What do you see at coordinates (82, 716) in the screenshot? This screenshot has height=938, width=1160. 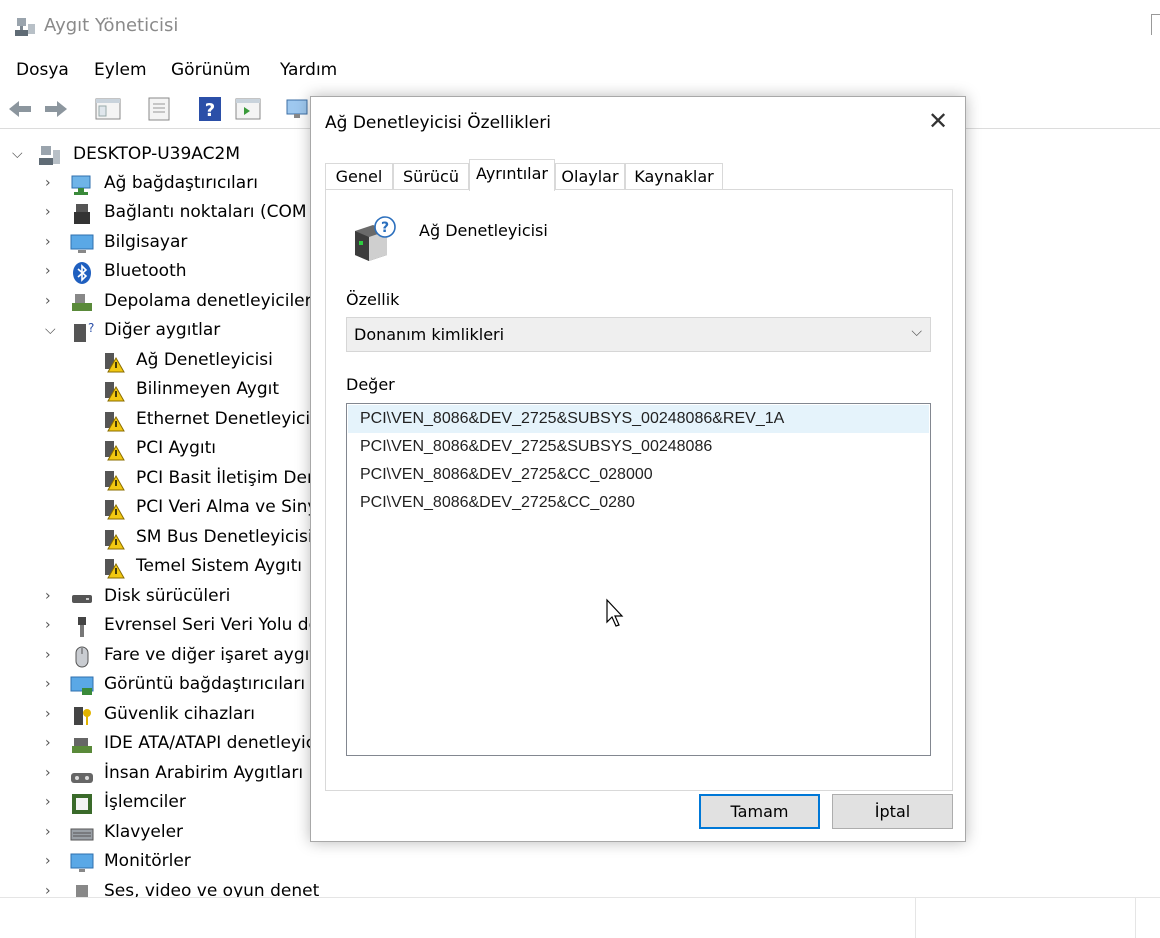 I see `security-device-icon` at bounding box center [82, 716].